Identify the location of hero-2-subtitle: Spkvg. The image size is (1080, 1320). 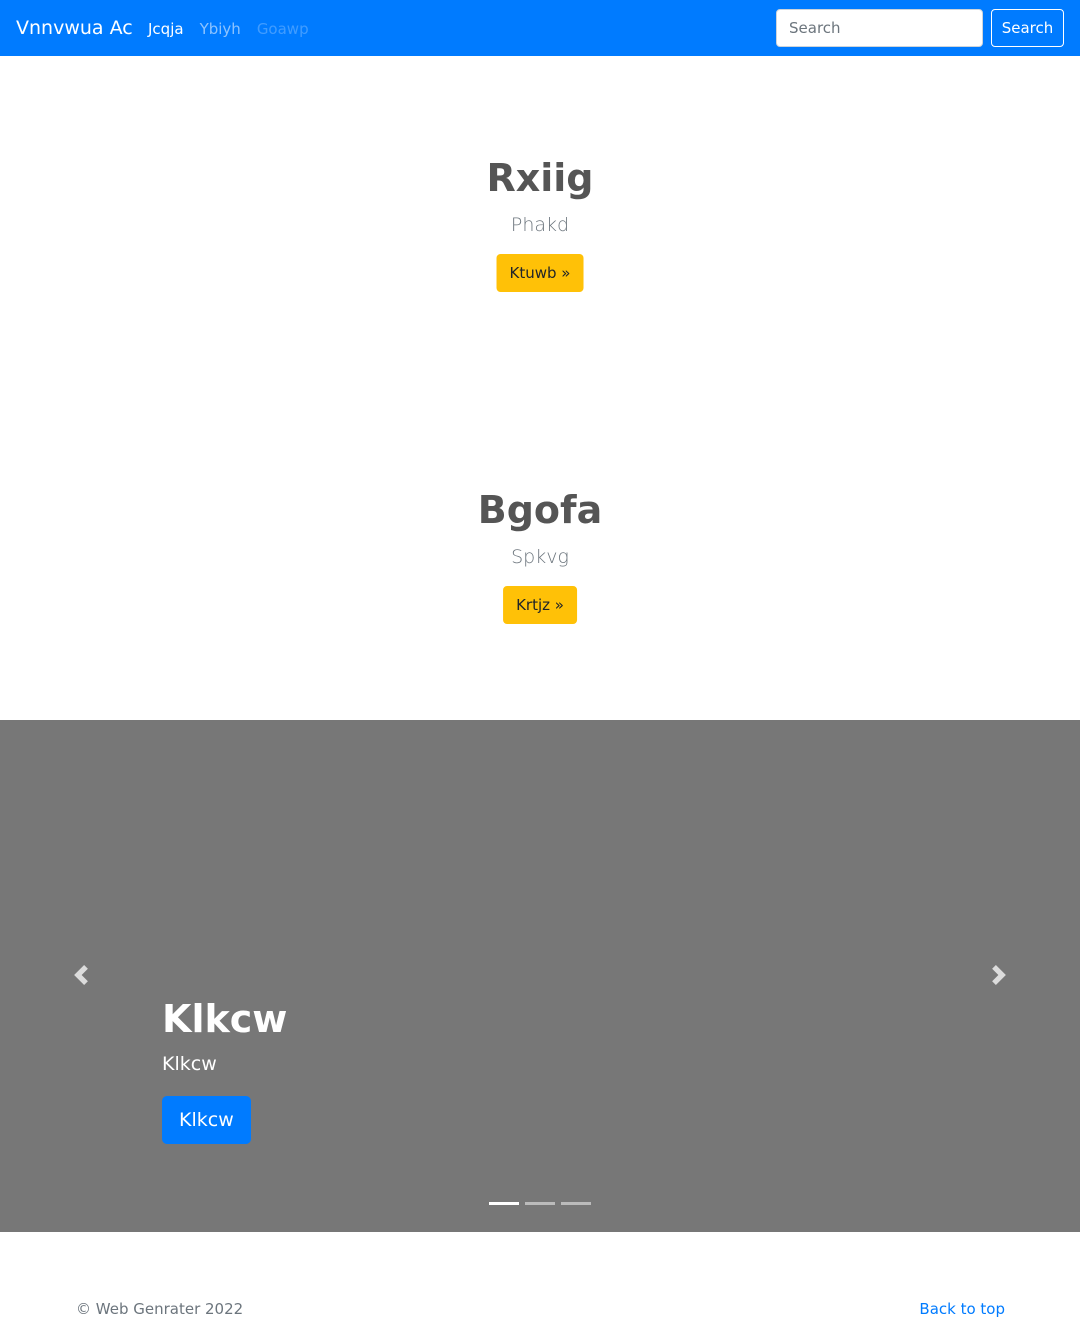
(540, 557).